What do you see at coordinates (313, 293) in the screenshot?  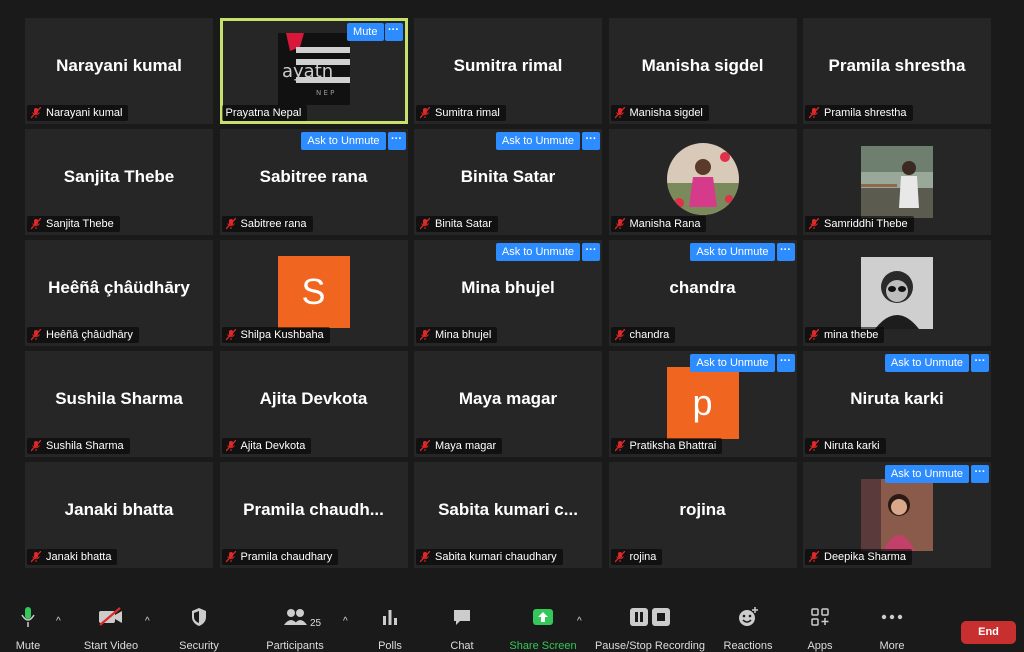 I see `participant-tile: S Shilpa Kushbaha` at bounding box center [313, 293].